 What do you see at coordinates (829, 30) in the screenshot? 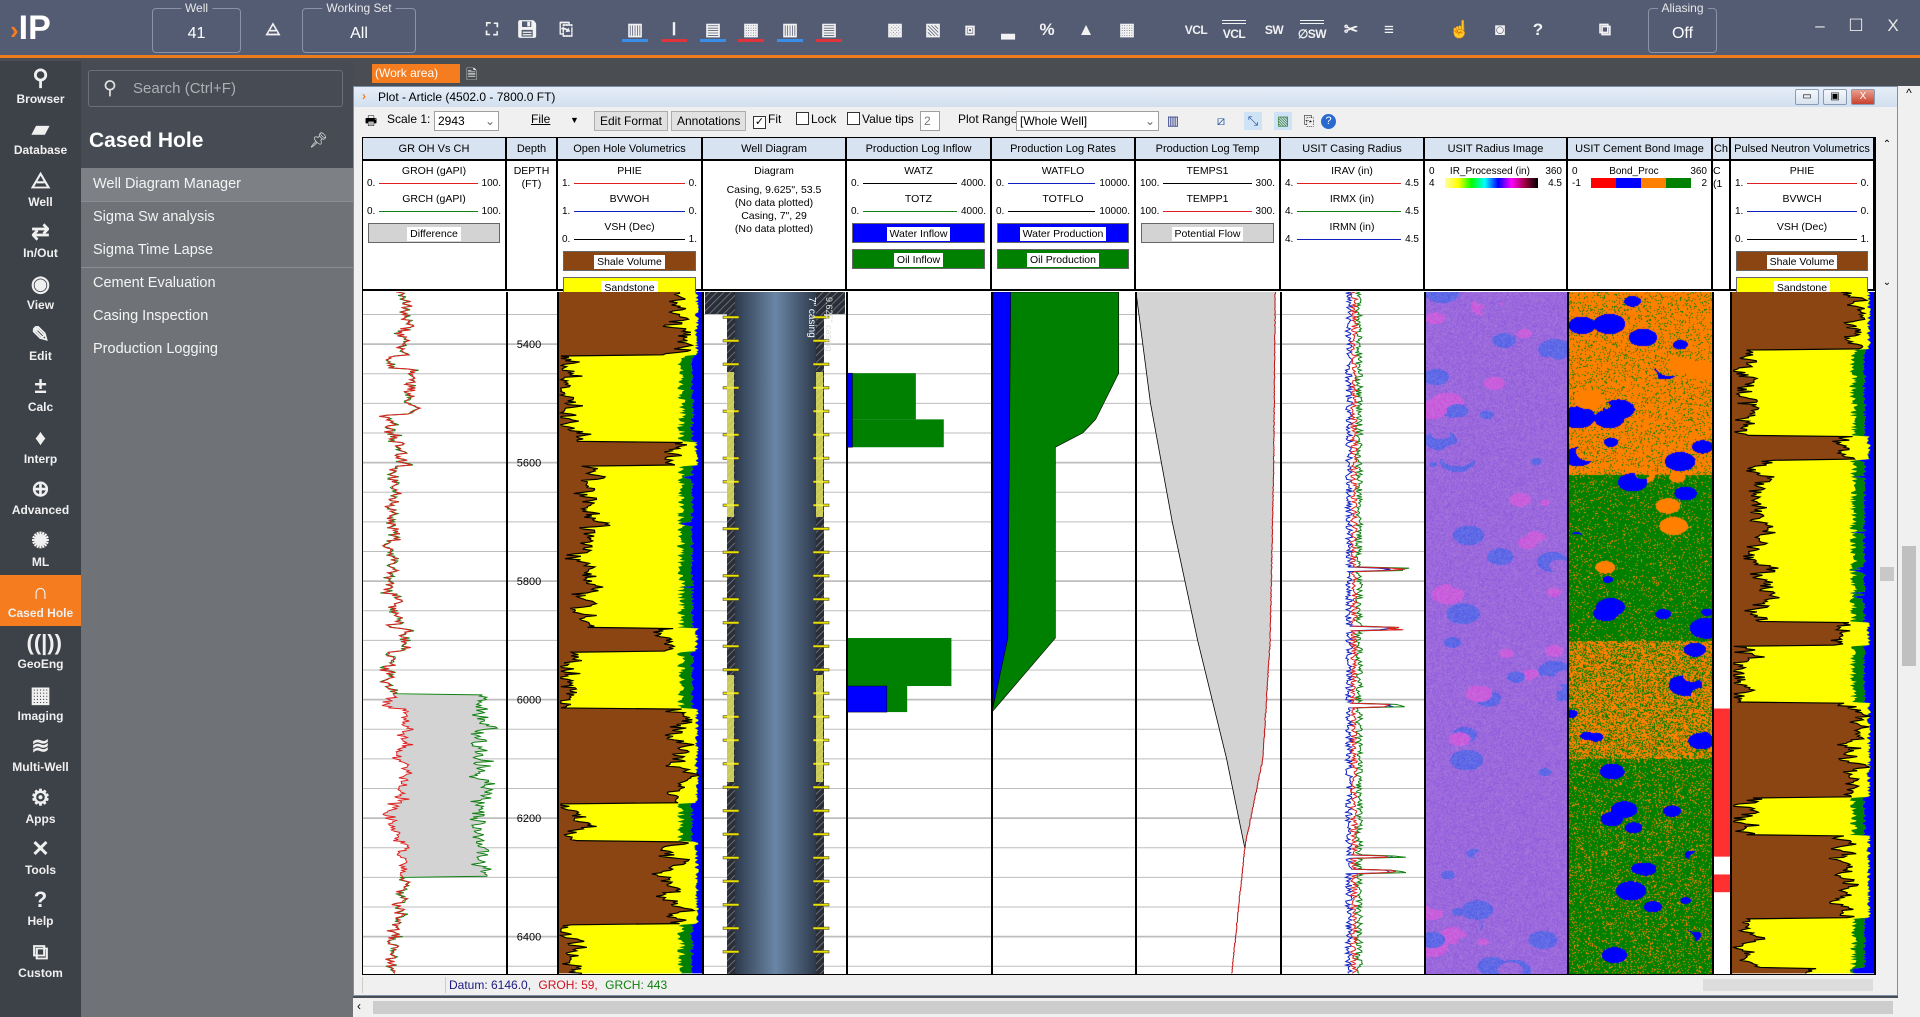
I see `track-table-aaa-red-icon: ▤` at bounding box center [829, 30].